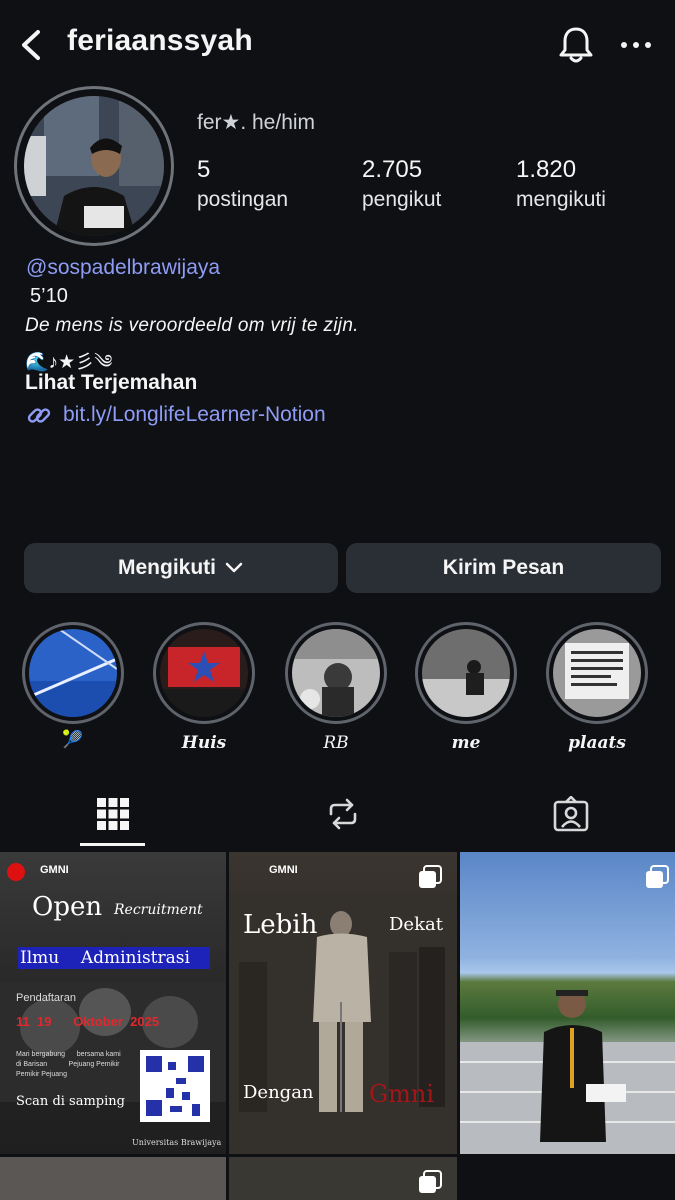 This screenshot has width=675, height=1200. What do you see at coordinates (503, 568) in the screenshot?
I see `send-message-button: Kirim Pesan` at bounding box center [503, 568].